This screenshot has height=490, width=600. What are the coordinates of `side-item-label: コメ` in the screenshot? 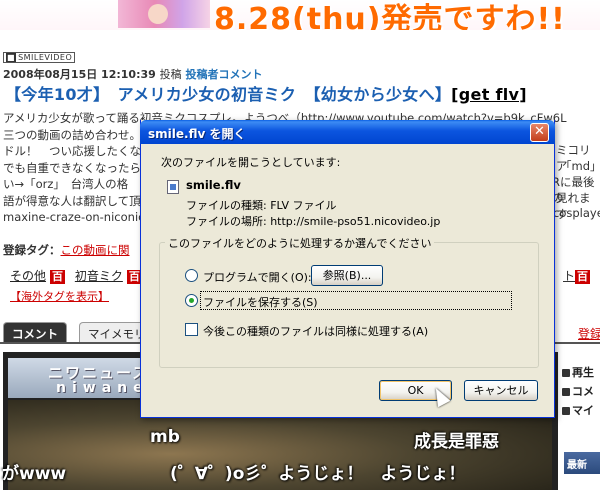 It's located at (583, 391).